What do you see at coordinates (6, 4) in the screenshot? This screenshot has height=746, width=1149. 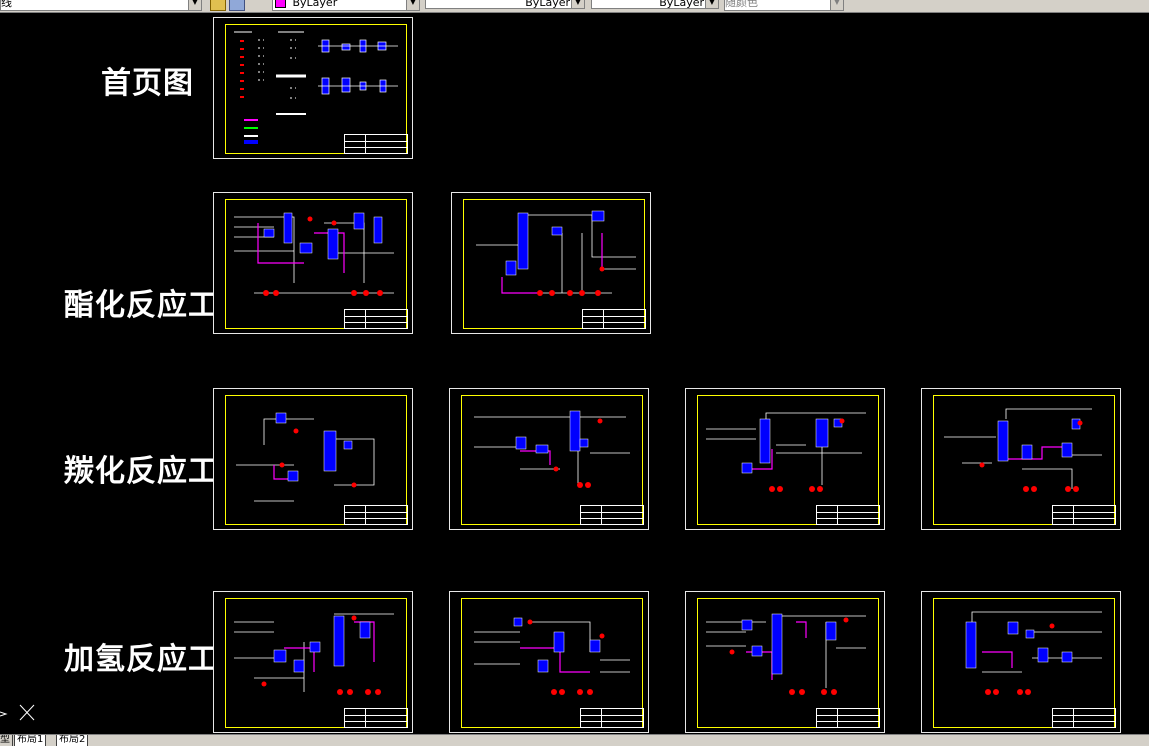 I see `layer-value: 线` at bounding box center [6, 4].